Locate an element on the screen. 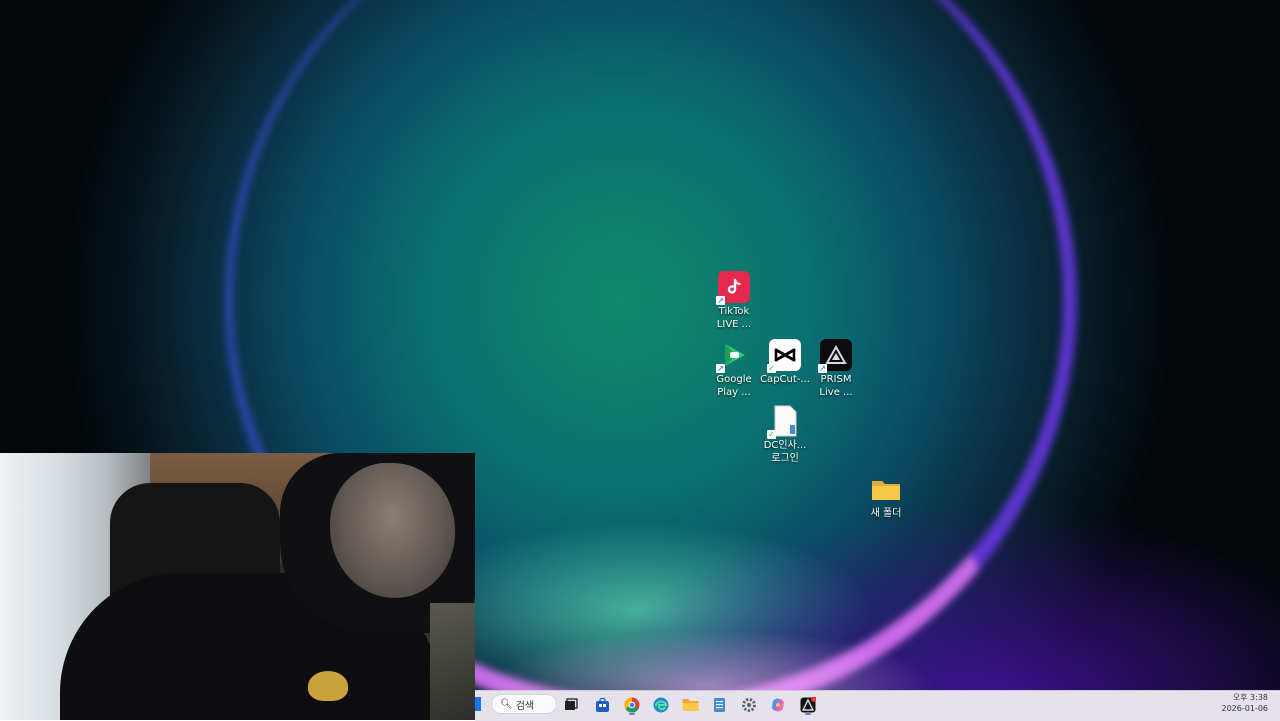 This screenshot has width=1280, height=721. settings-gear-icon is located at coordinates (749, 705).